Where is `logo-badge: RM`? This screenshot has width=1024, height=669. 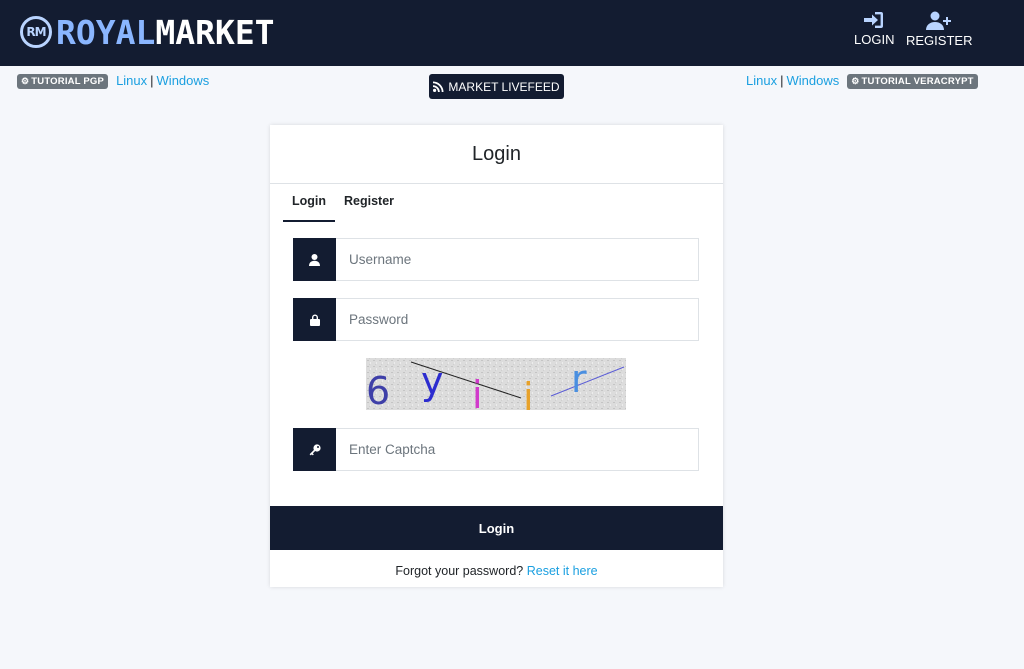 logo-badge: RM is located at coordinates (36, 32).